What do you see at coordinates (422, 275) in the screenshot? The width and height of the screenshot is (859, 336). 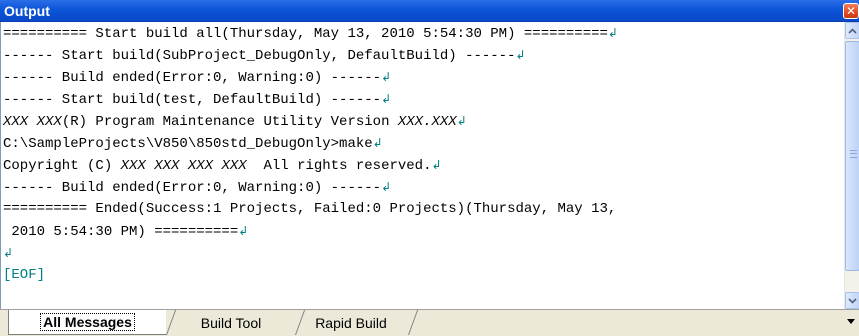 I see `output-line: [EOF]` at bounding box center [422, 275].